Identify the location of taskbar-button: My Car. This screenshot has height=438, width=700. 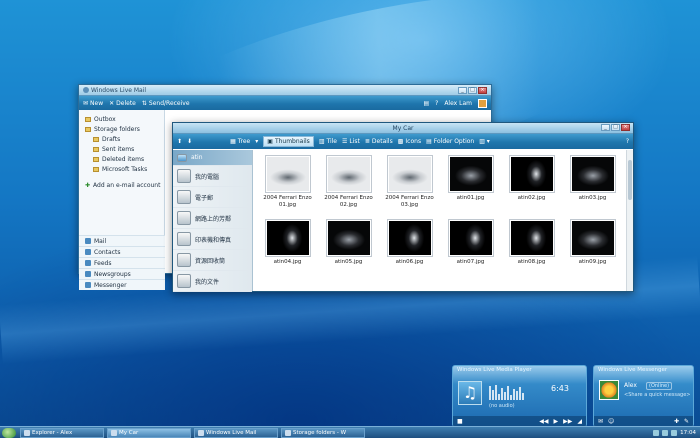
(149, 432).